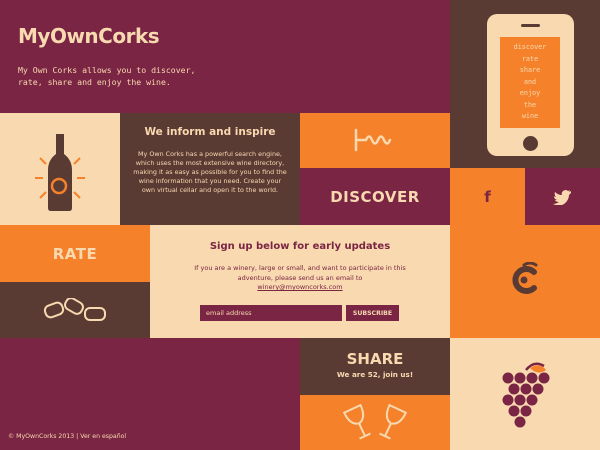  I want to click on share-subtitle: We are 52, join us!, so click(375, 374).